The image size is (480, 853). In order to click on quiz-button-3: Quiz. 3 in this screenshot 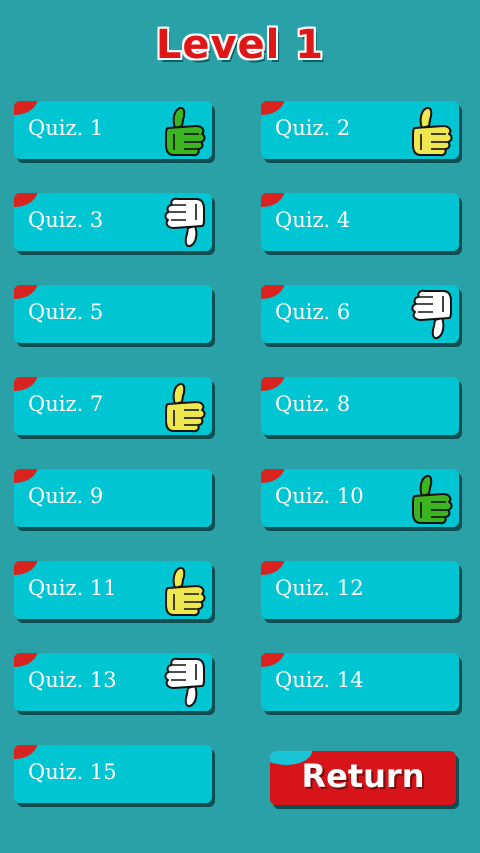, I will do `click(113, 222)`.